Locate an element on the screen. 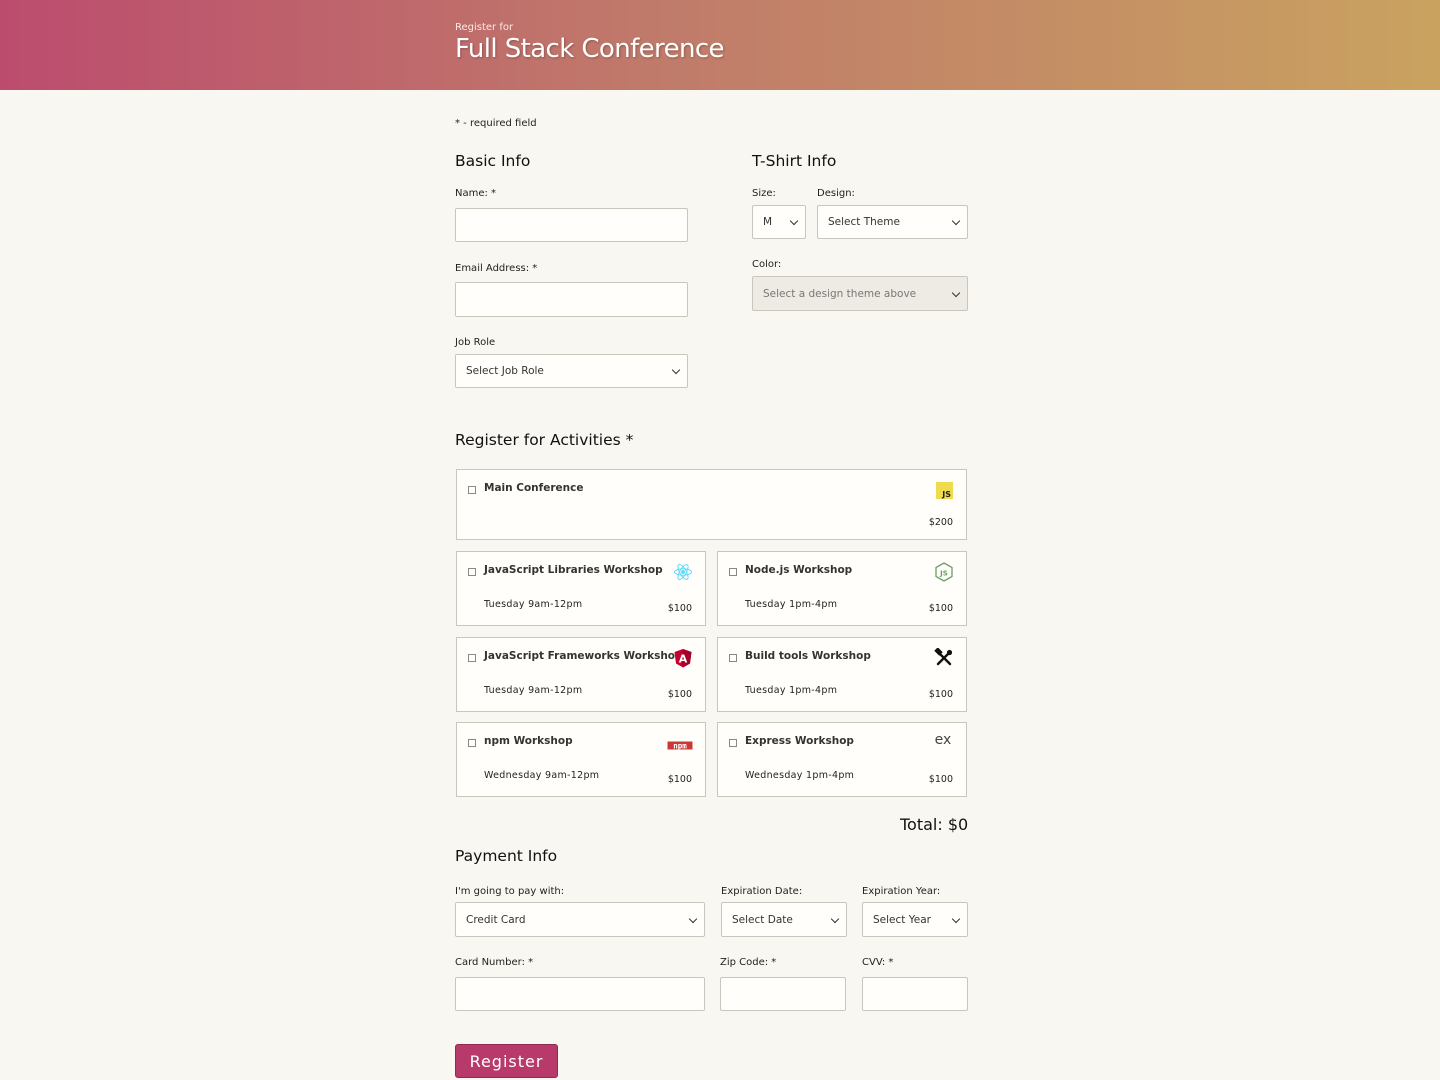 Image resolution: width=1440 pixels, height=1080 pixels. activities-heading: Register for Activities * is located at coordinates (544, 440).